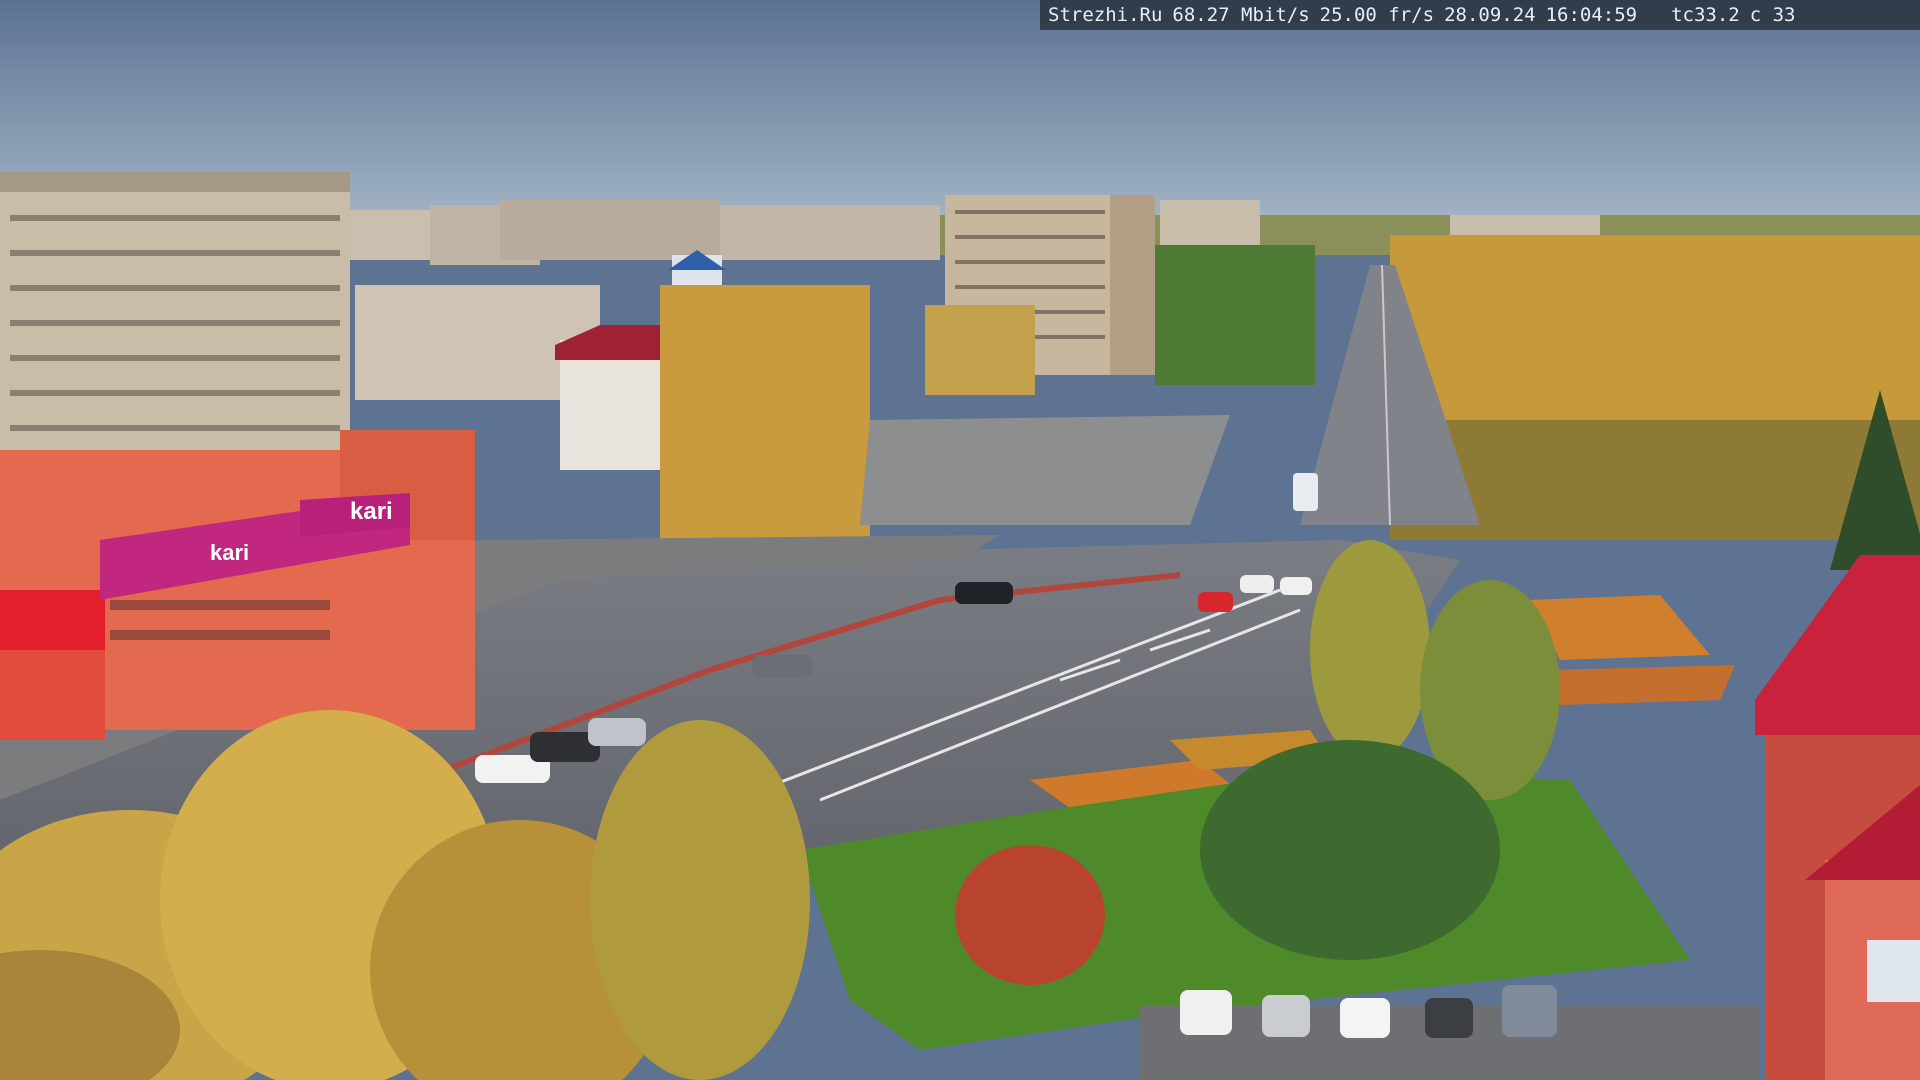  I want to click on osd-date: 28.09.24, so click(1490, 15).